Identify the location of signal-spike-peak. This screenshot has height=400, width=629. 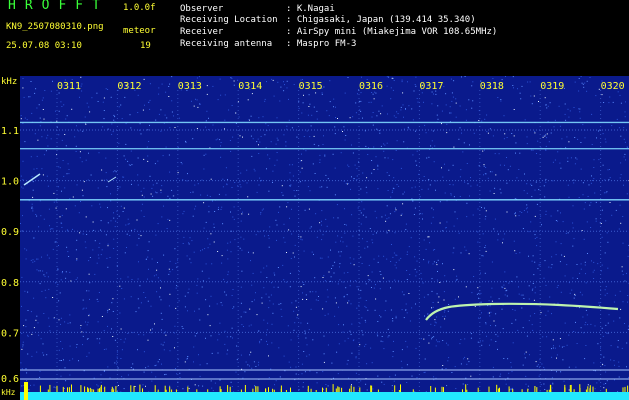
(26, 391).